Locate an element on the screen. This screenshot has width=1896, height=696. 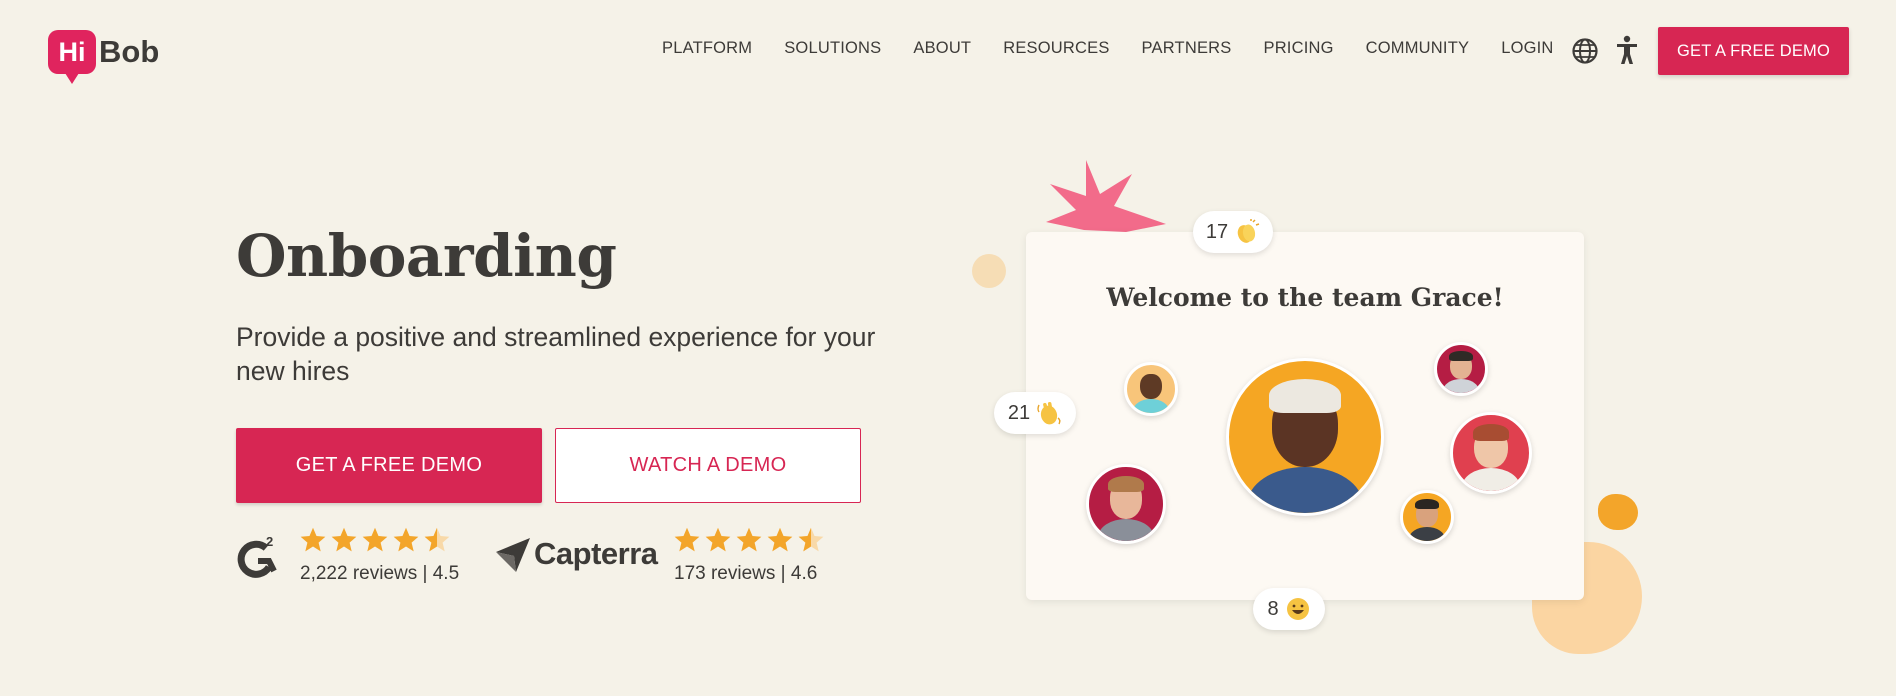
reaction-count: 17 is located at coordinates (1217, 231).